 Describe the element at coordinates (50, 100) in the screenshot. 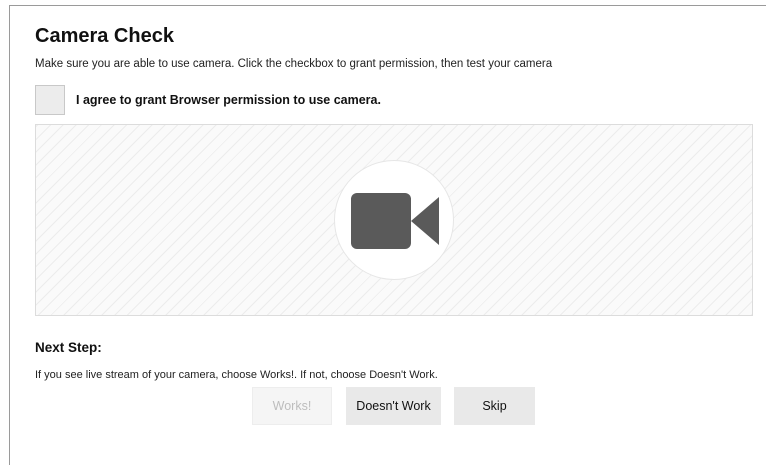

I see `camera-permission-checkbox` at that location.